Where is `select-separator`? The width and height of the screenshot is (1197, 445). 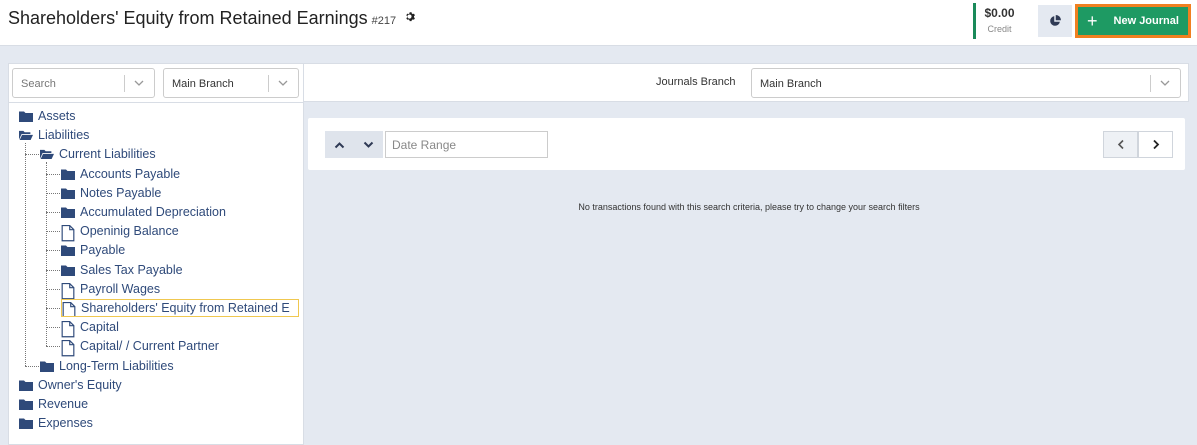
select-separator is located at coordinates (1150, 83).